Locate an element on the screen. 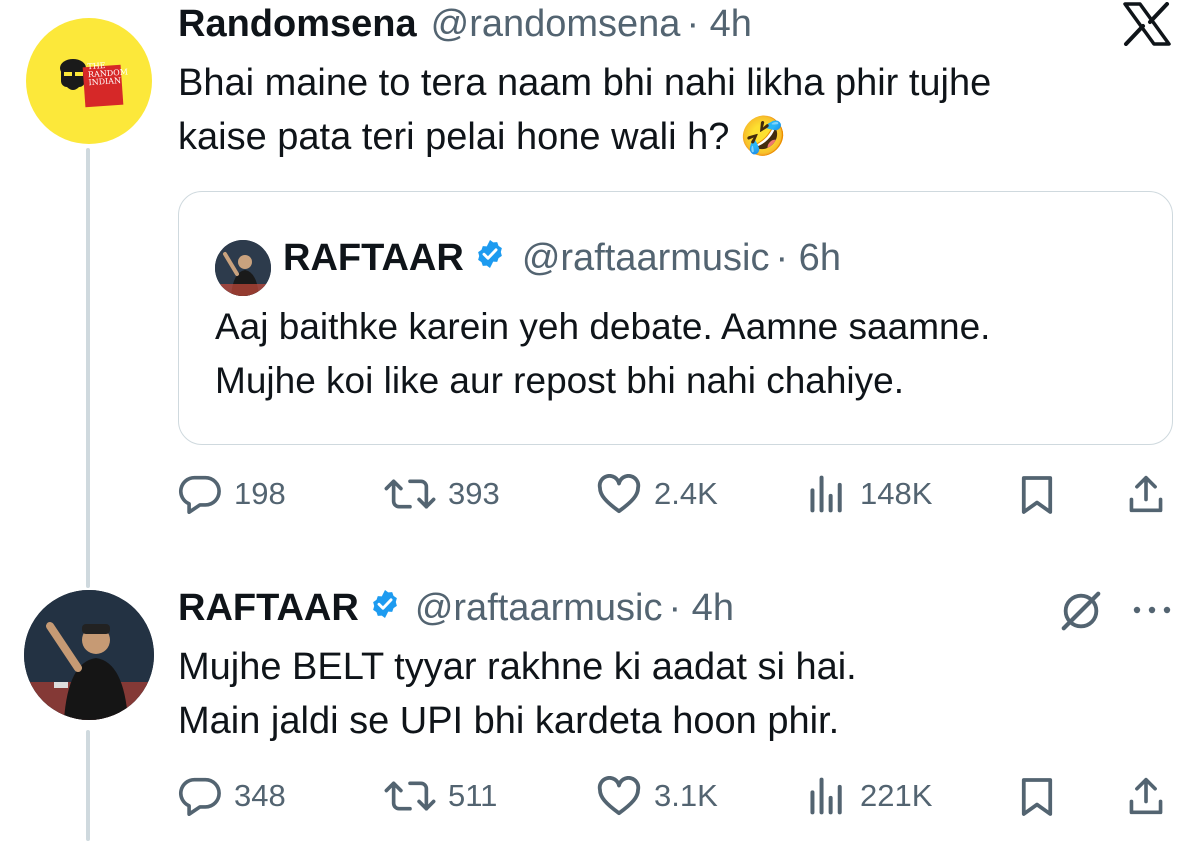  author-name: Randomsena is located at coordinates (297, 24).